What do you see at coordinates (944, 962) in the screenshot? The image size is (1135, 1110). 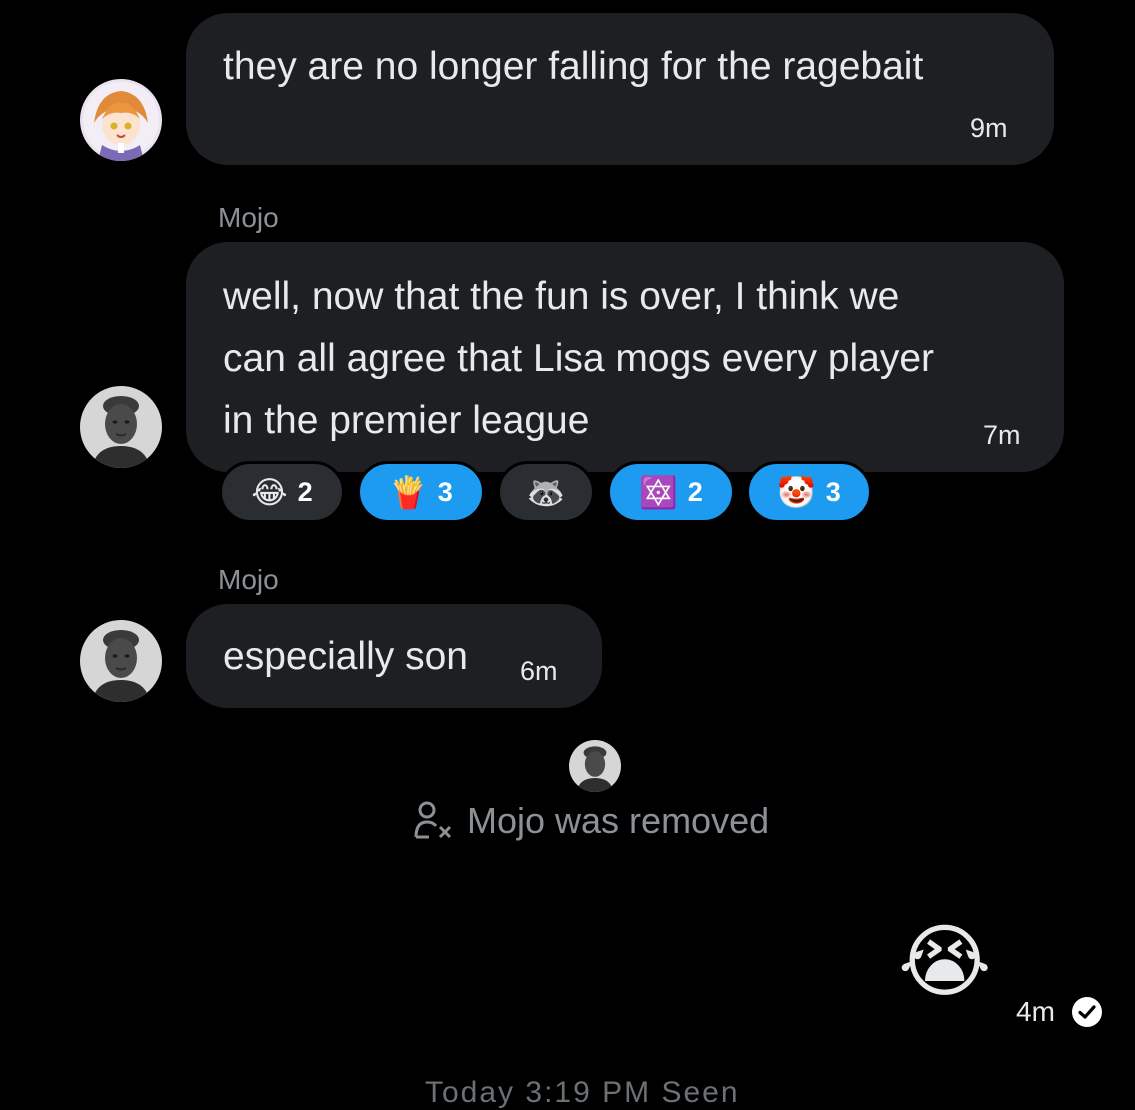 I see `sent-emoji-message: 😭` at bounding box center [944, 962].